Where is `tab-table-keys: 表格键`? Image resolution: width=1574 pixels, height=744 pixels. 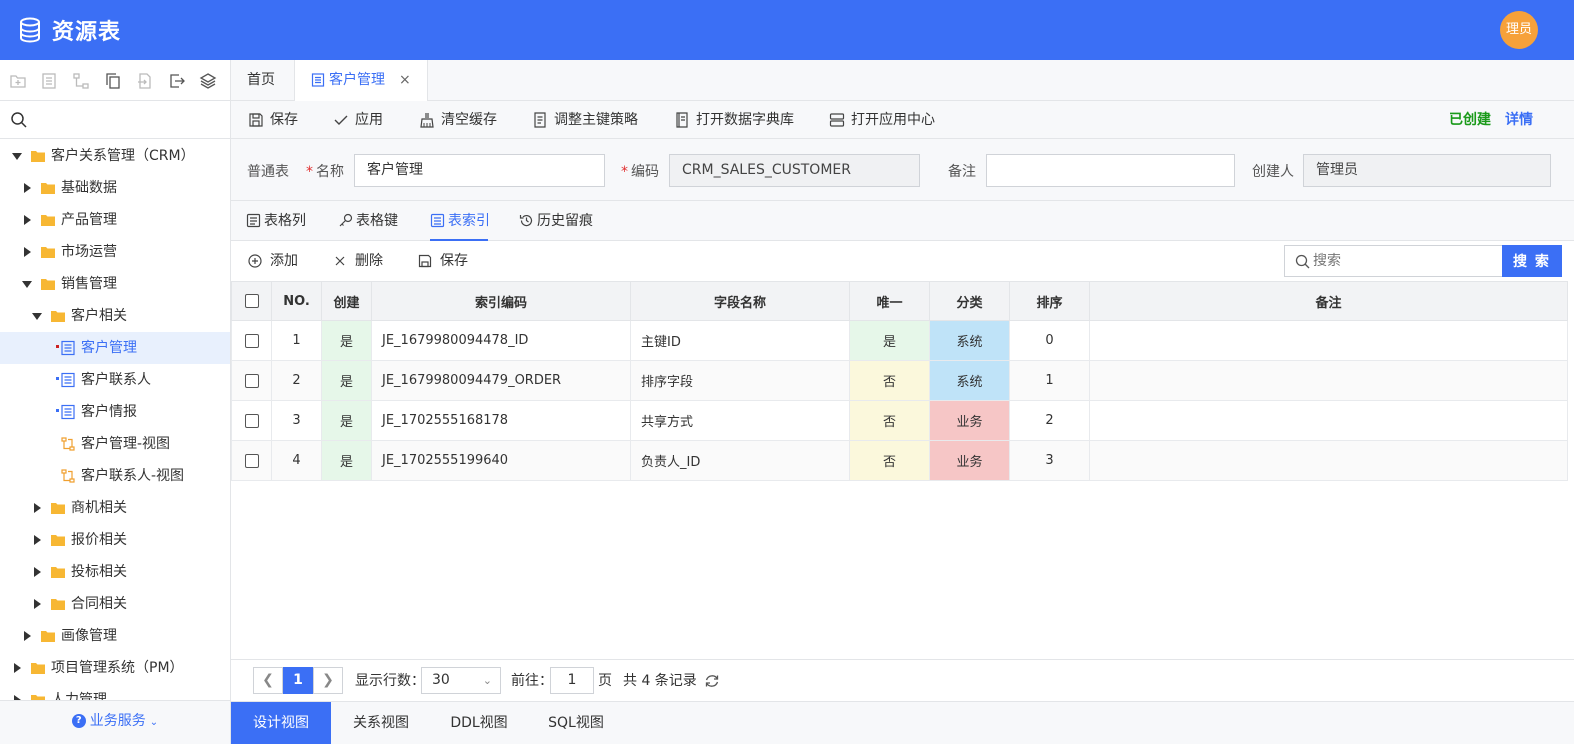
tab-table-keys: 表格键 is located at coordinates (369, 221).